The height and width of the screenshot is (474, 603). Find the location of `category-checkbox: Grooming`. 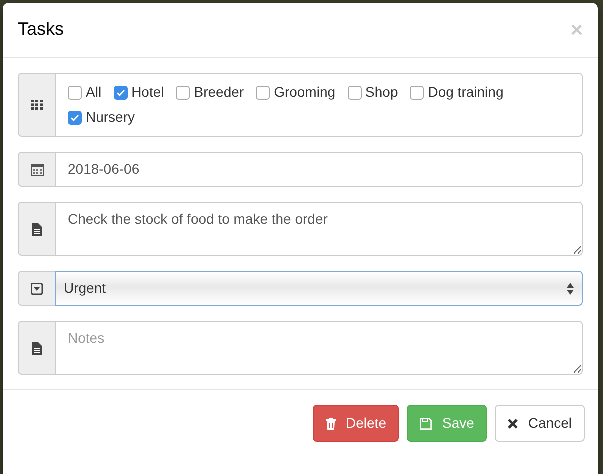

category-checkbox: Grooming is located at coordinates (296, 92).